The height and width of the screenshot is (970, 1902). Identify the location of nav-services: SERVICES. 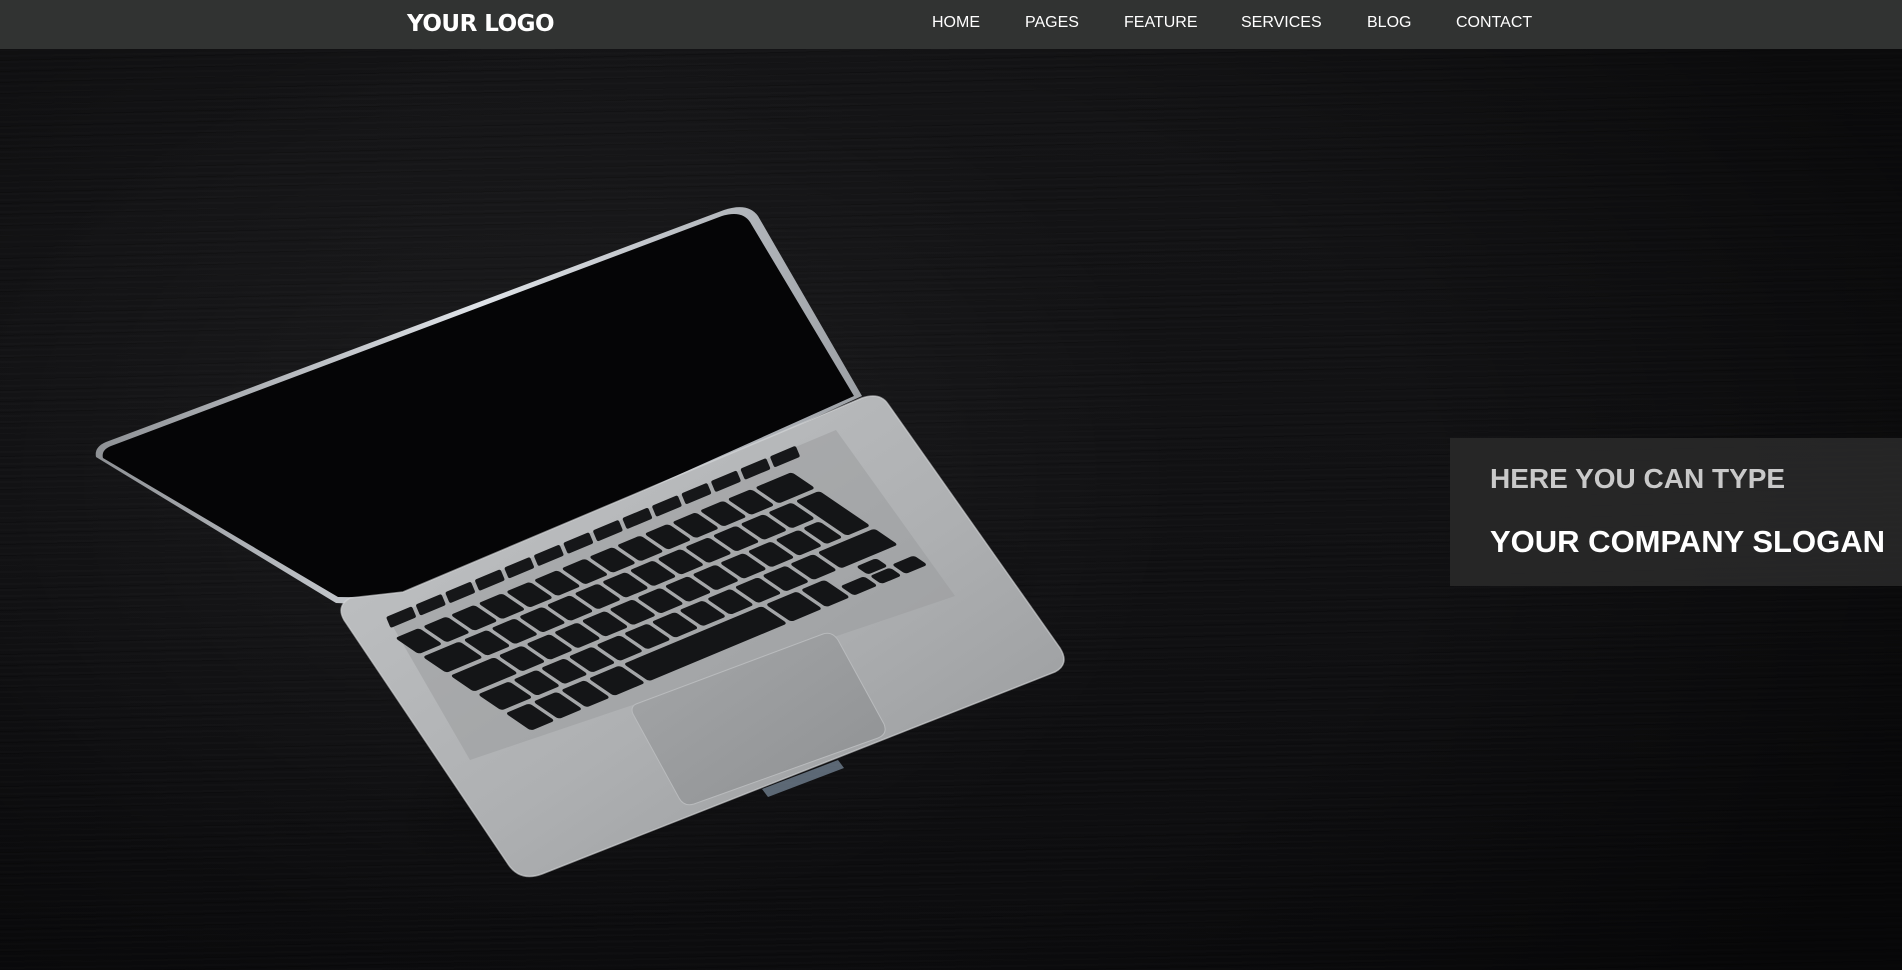
(1281, 23).